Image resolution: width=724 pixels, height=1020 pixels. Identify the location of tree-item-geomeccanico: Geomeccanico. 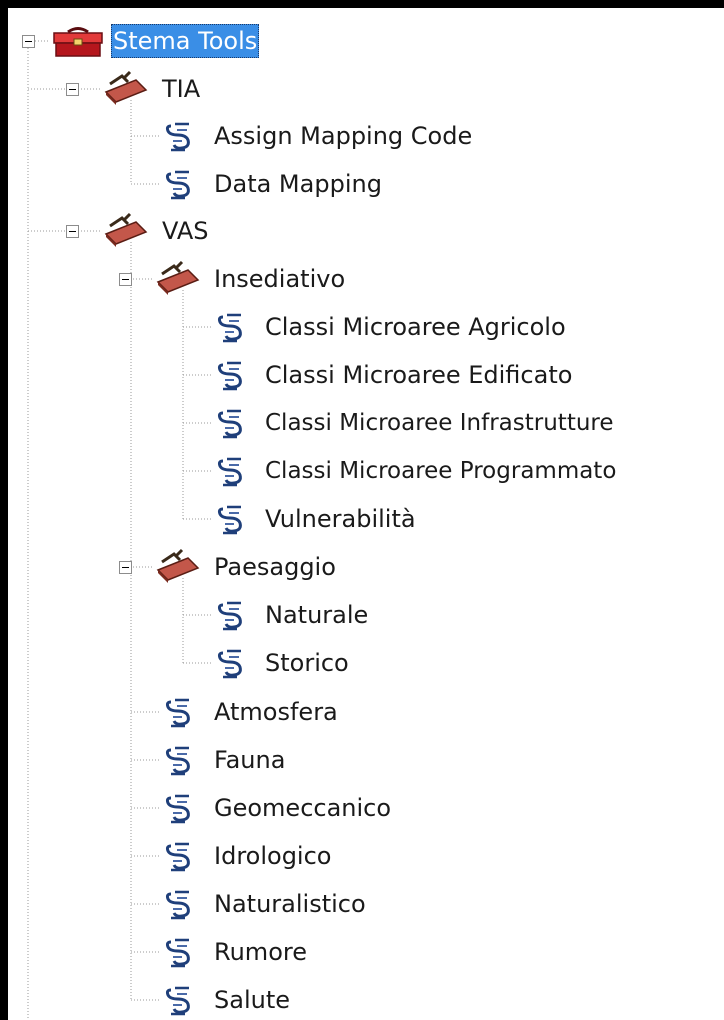
(302, 808).